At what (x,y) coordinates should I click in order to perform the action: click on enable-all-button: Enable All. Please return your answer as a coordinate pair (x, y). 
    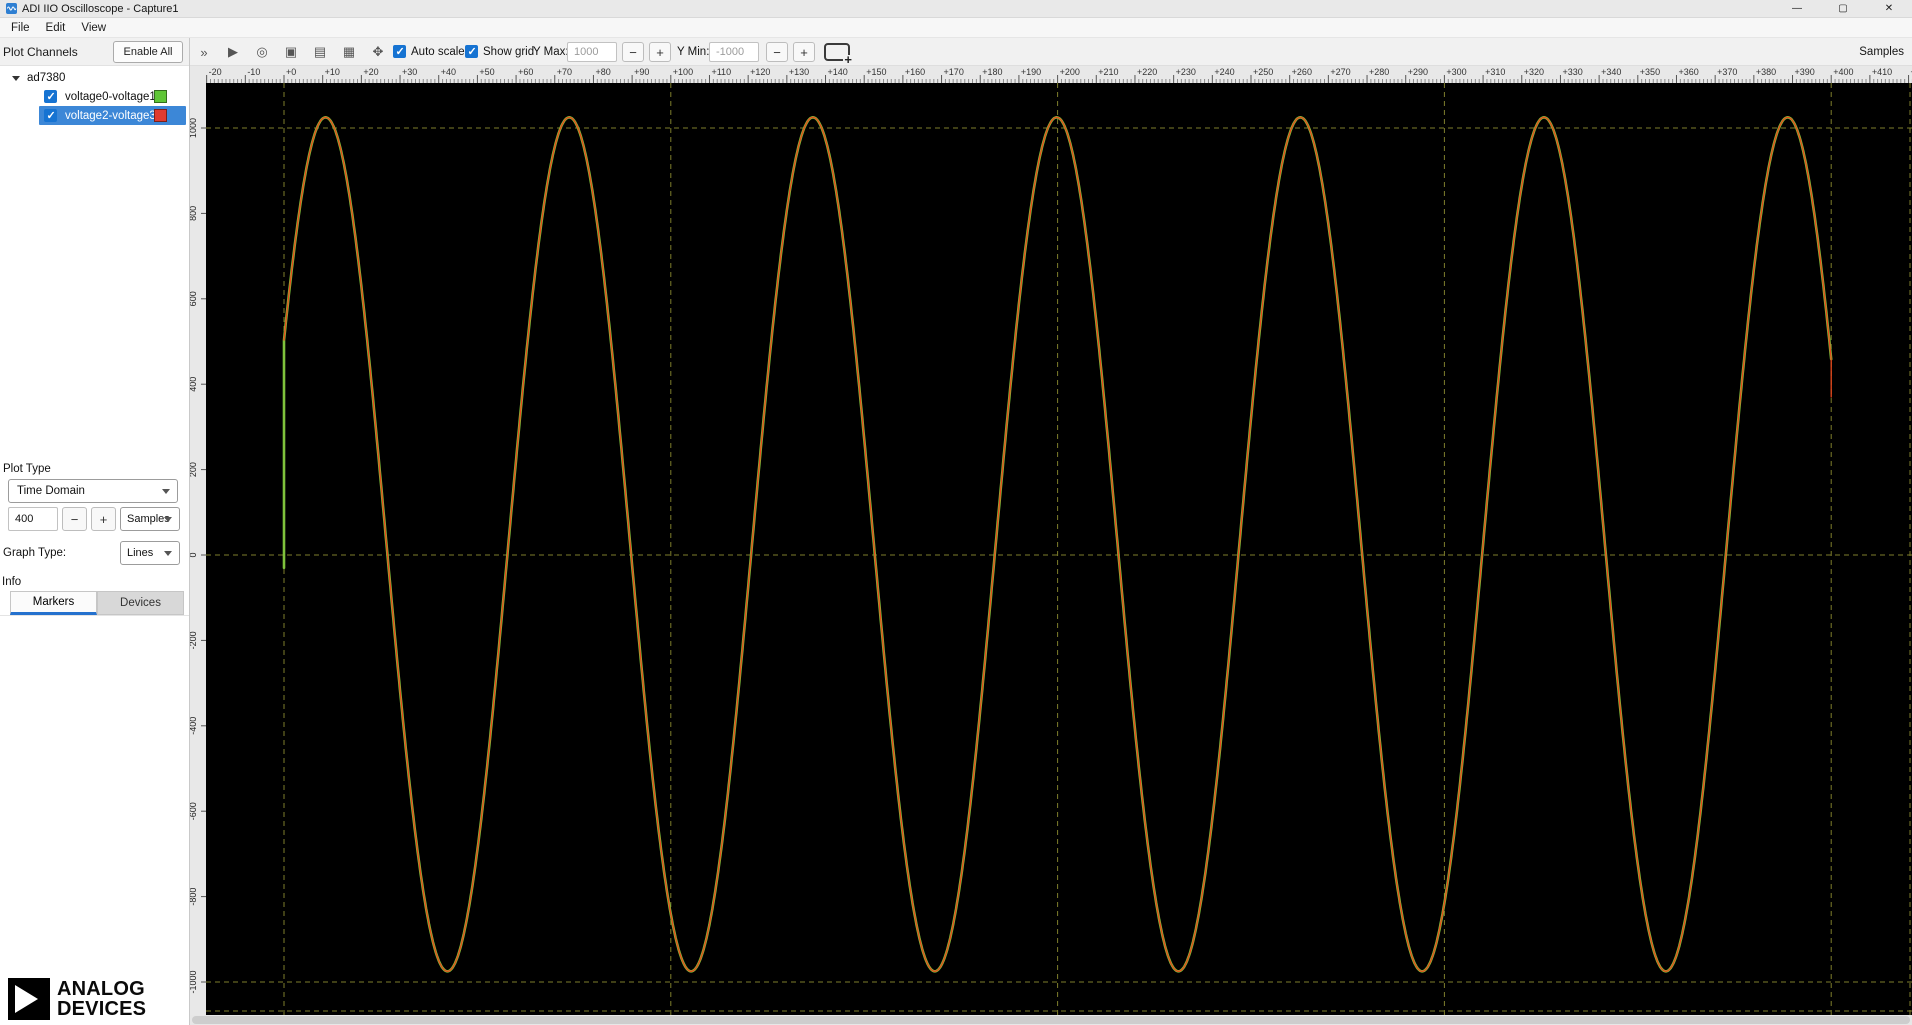
    Looking at the image, I should click on (148, 52).